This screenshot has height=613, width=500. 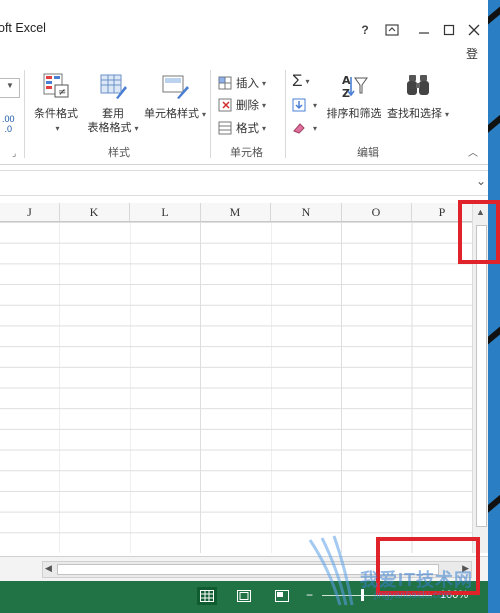 I want to click on ribbon-display-options-button, so click(x=392, y=30).